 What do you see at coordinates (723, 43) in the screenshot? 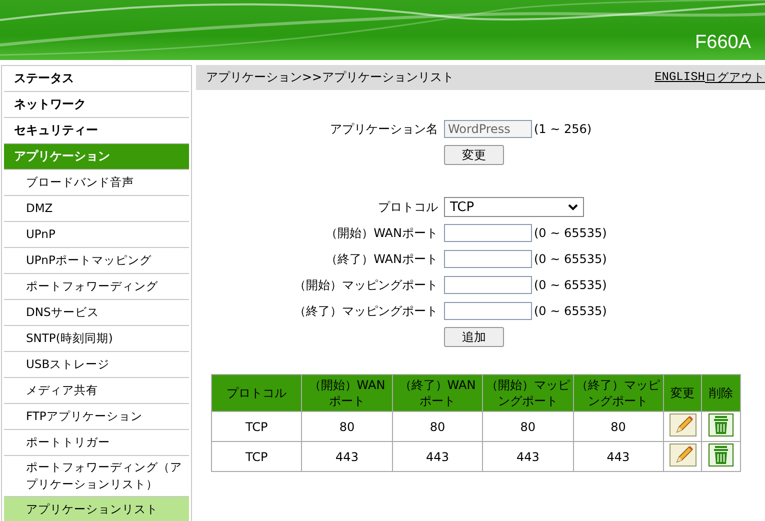
I see `model-name: F660A` at bounding box center [723, 43].